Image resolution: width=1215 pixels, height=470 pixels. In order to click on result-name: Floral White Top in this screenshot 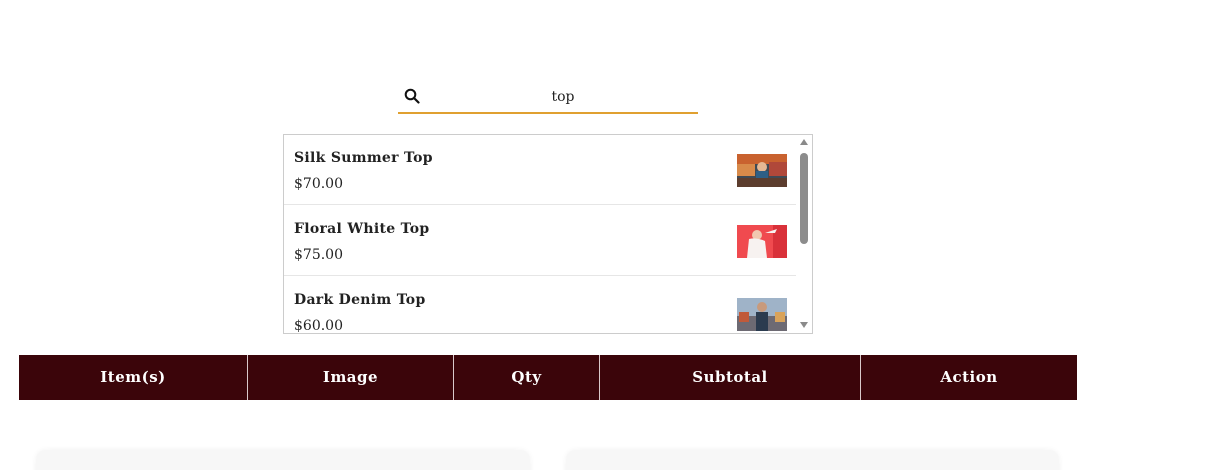, I will do `click(362, 229)`.